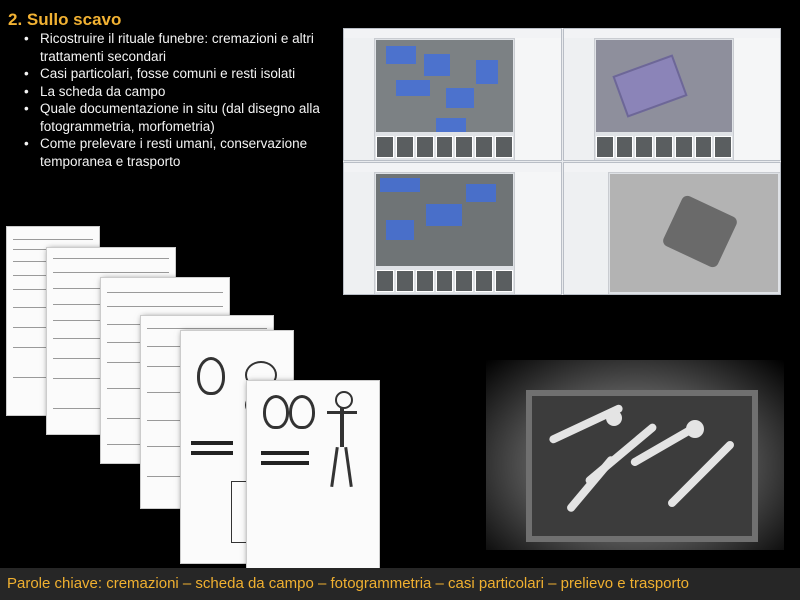 This screenshot has width=800, height=600. What do you see at coordinates (672, 94) in the screenshot?
I see `software-window-model` at bounding box center [672, 94].